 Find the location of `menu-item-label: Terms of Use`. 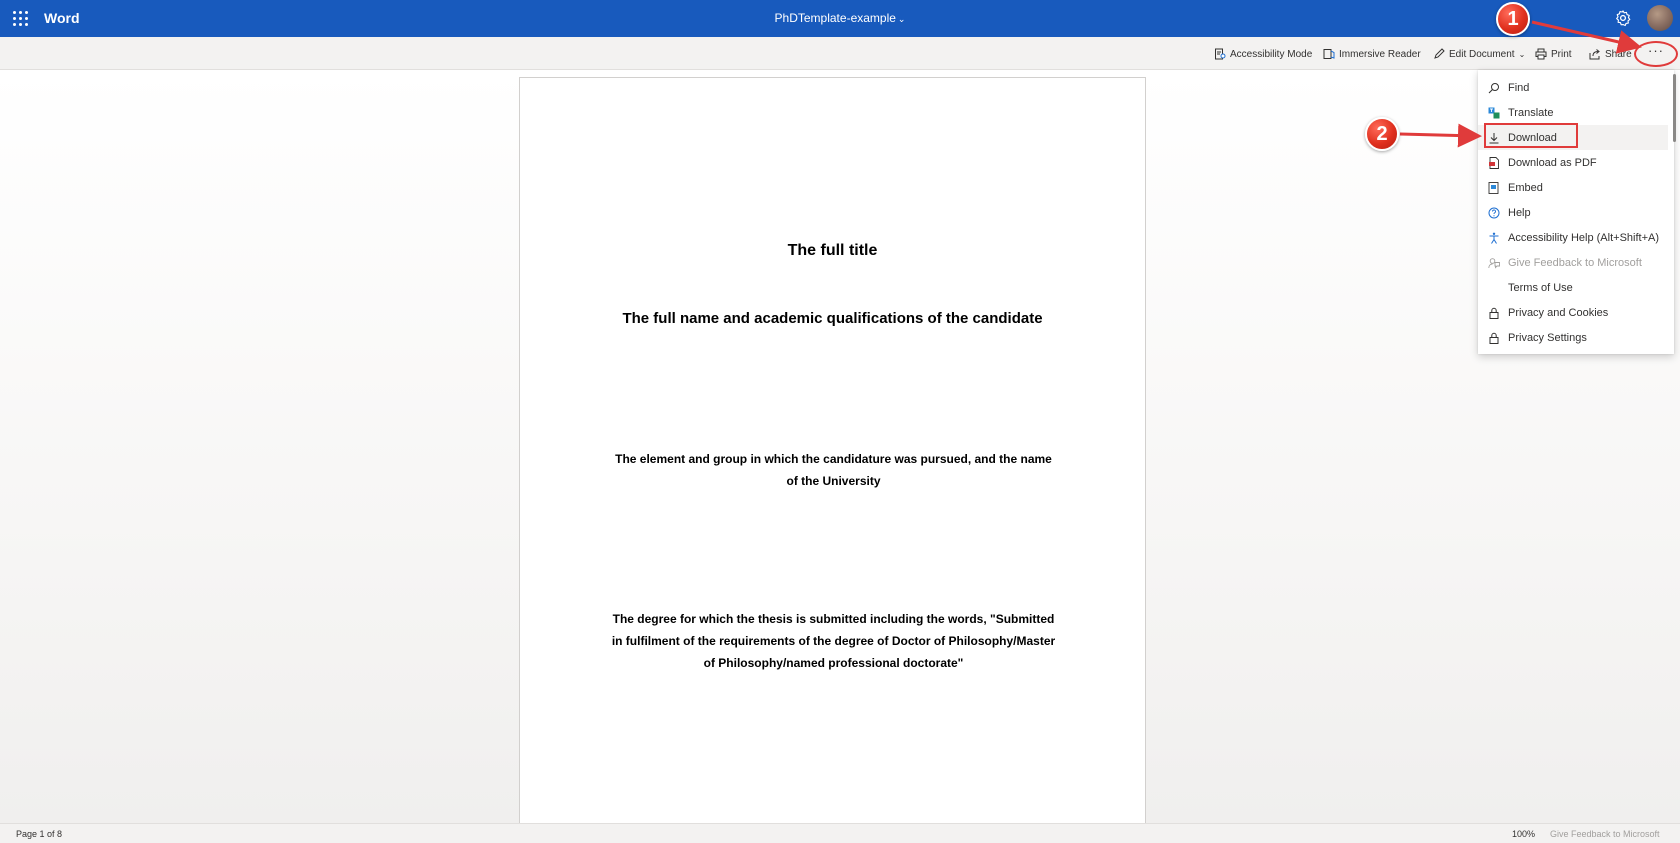

menu-item-label: Terms of Use is located at coordinates (1540, 287).